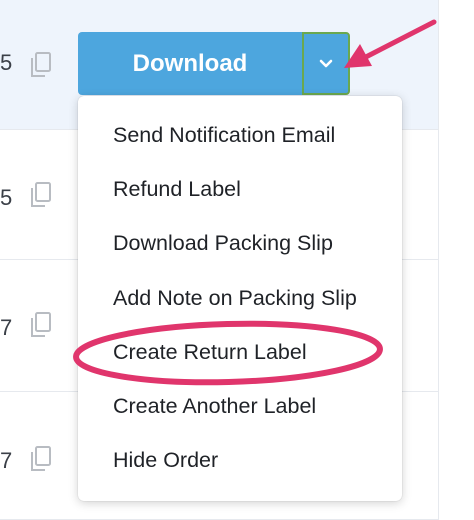  Describe the element at coordinates (210, 352) in the screenshot. I see `menu-item-create-return-label: Create Return Label` at that location.